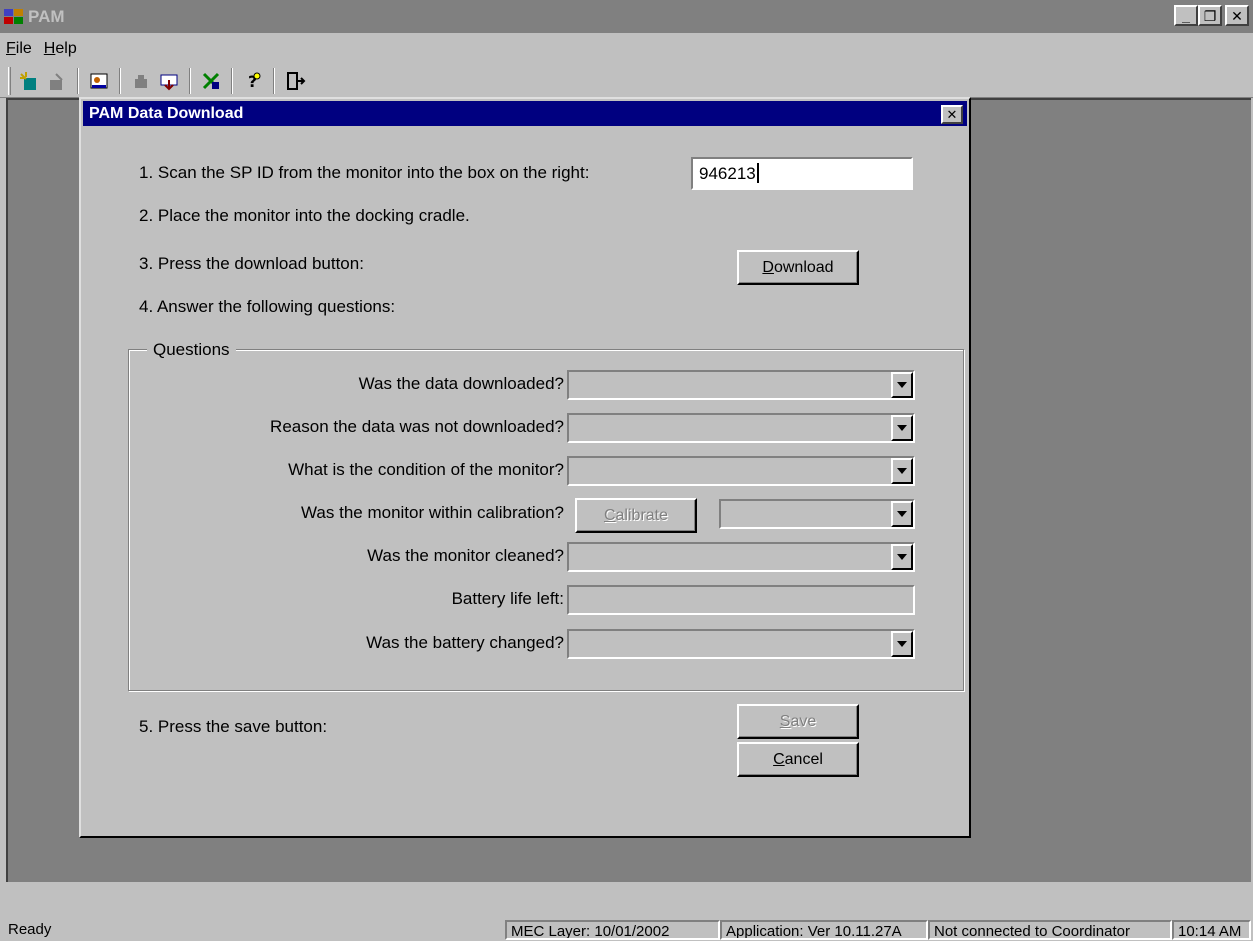  Describe the element at coordinates (60, 49) in the screenshot. I see `menu-help: Help` at that location.